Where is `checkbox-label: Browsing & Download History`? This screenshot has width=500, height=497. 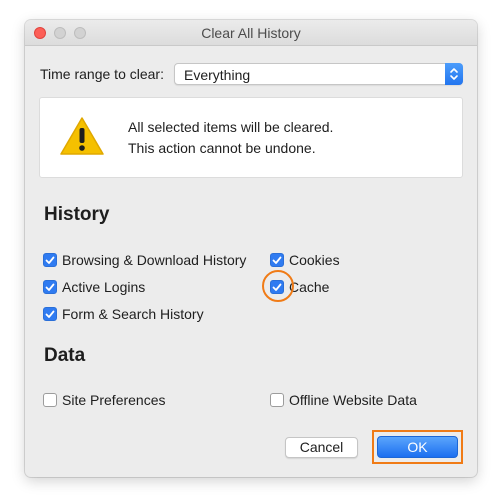
checkbox-label: Browsing & Download History is located at coordinates (154, 260).